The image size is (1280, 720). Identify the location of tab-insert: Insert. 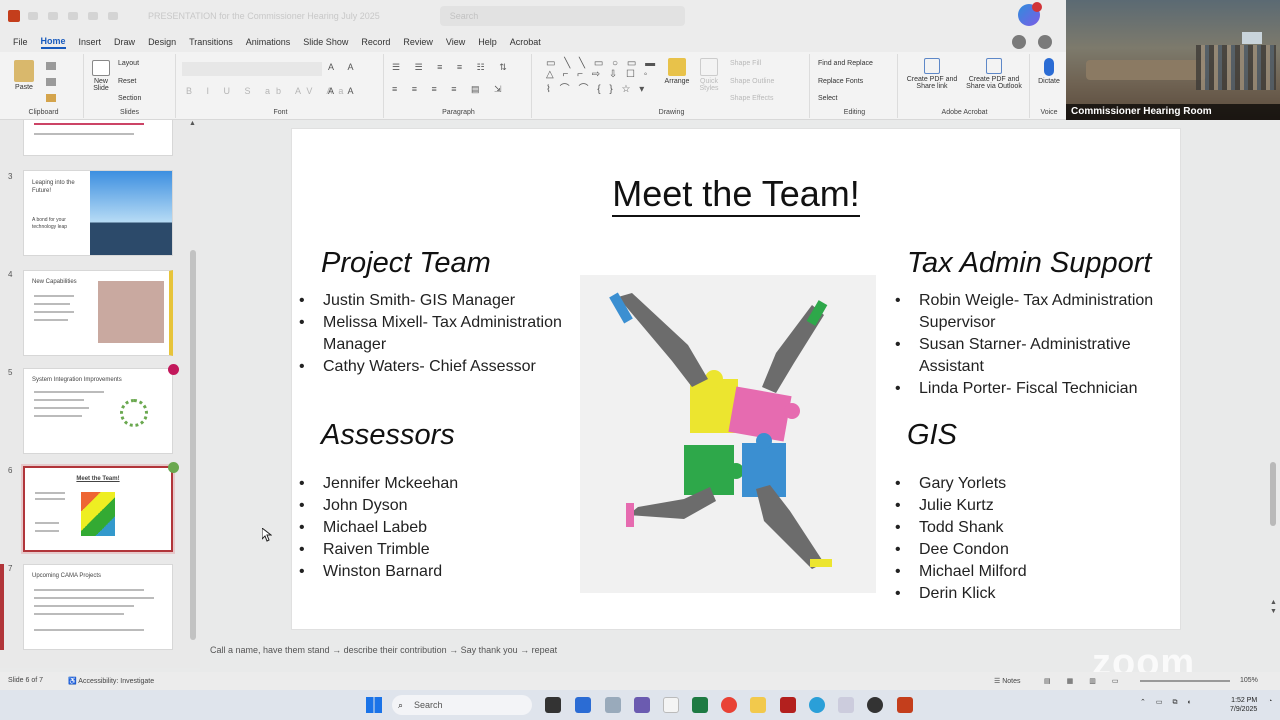
(90, 42).